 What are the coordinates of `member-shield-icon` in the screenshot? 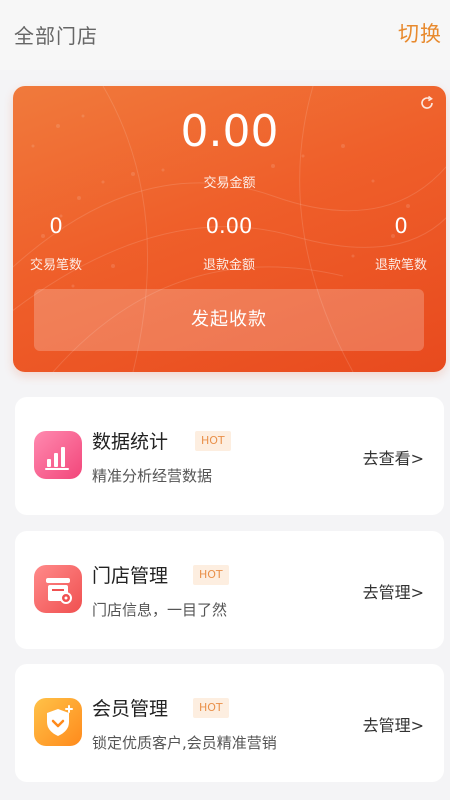 It's located at (58, 722).